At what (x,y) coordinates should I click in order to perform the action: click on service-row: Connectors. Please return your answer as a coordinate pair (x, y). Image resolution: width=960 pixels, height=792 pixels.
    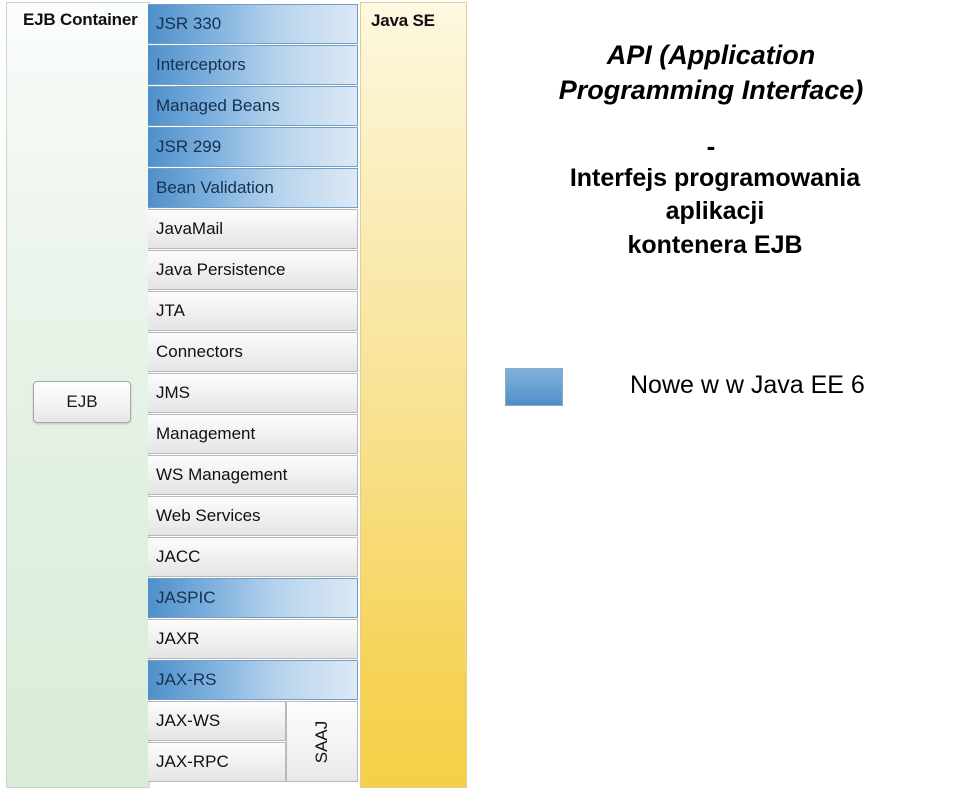
    Looking at the image, I should click on (253, 352).